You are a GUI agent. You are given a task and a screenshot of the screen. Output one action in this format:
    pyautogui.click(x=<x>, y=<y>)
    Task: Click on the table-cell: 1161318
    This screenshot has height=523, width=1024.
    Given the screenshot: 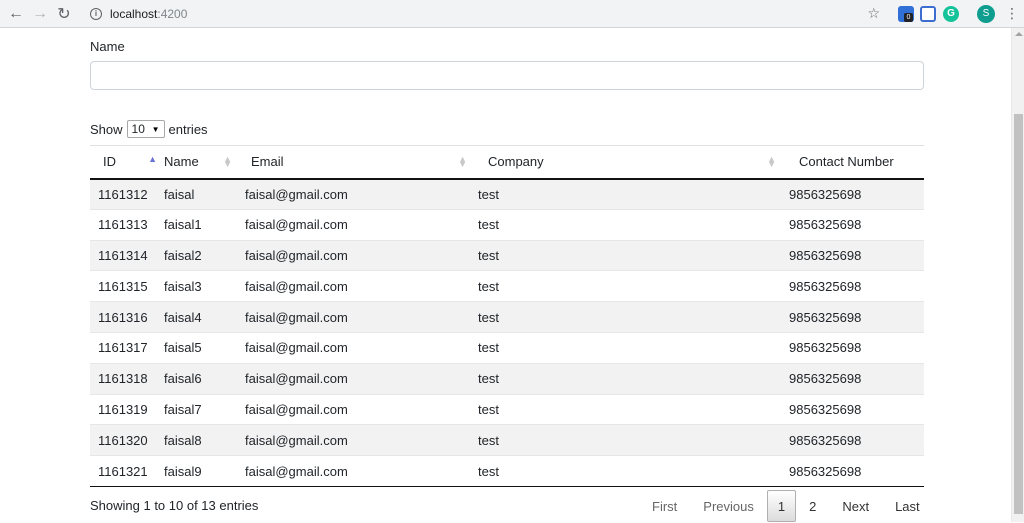 What is the action you would take?
    pyautogui.click(x=123, y=378)
    